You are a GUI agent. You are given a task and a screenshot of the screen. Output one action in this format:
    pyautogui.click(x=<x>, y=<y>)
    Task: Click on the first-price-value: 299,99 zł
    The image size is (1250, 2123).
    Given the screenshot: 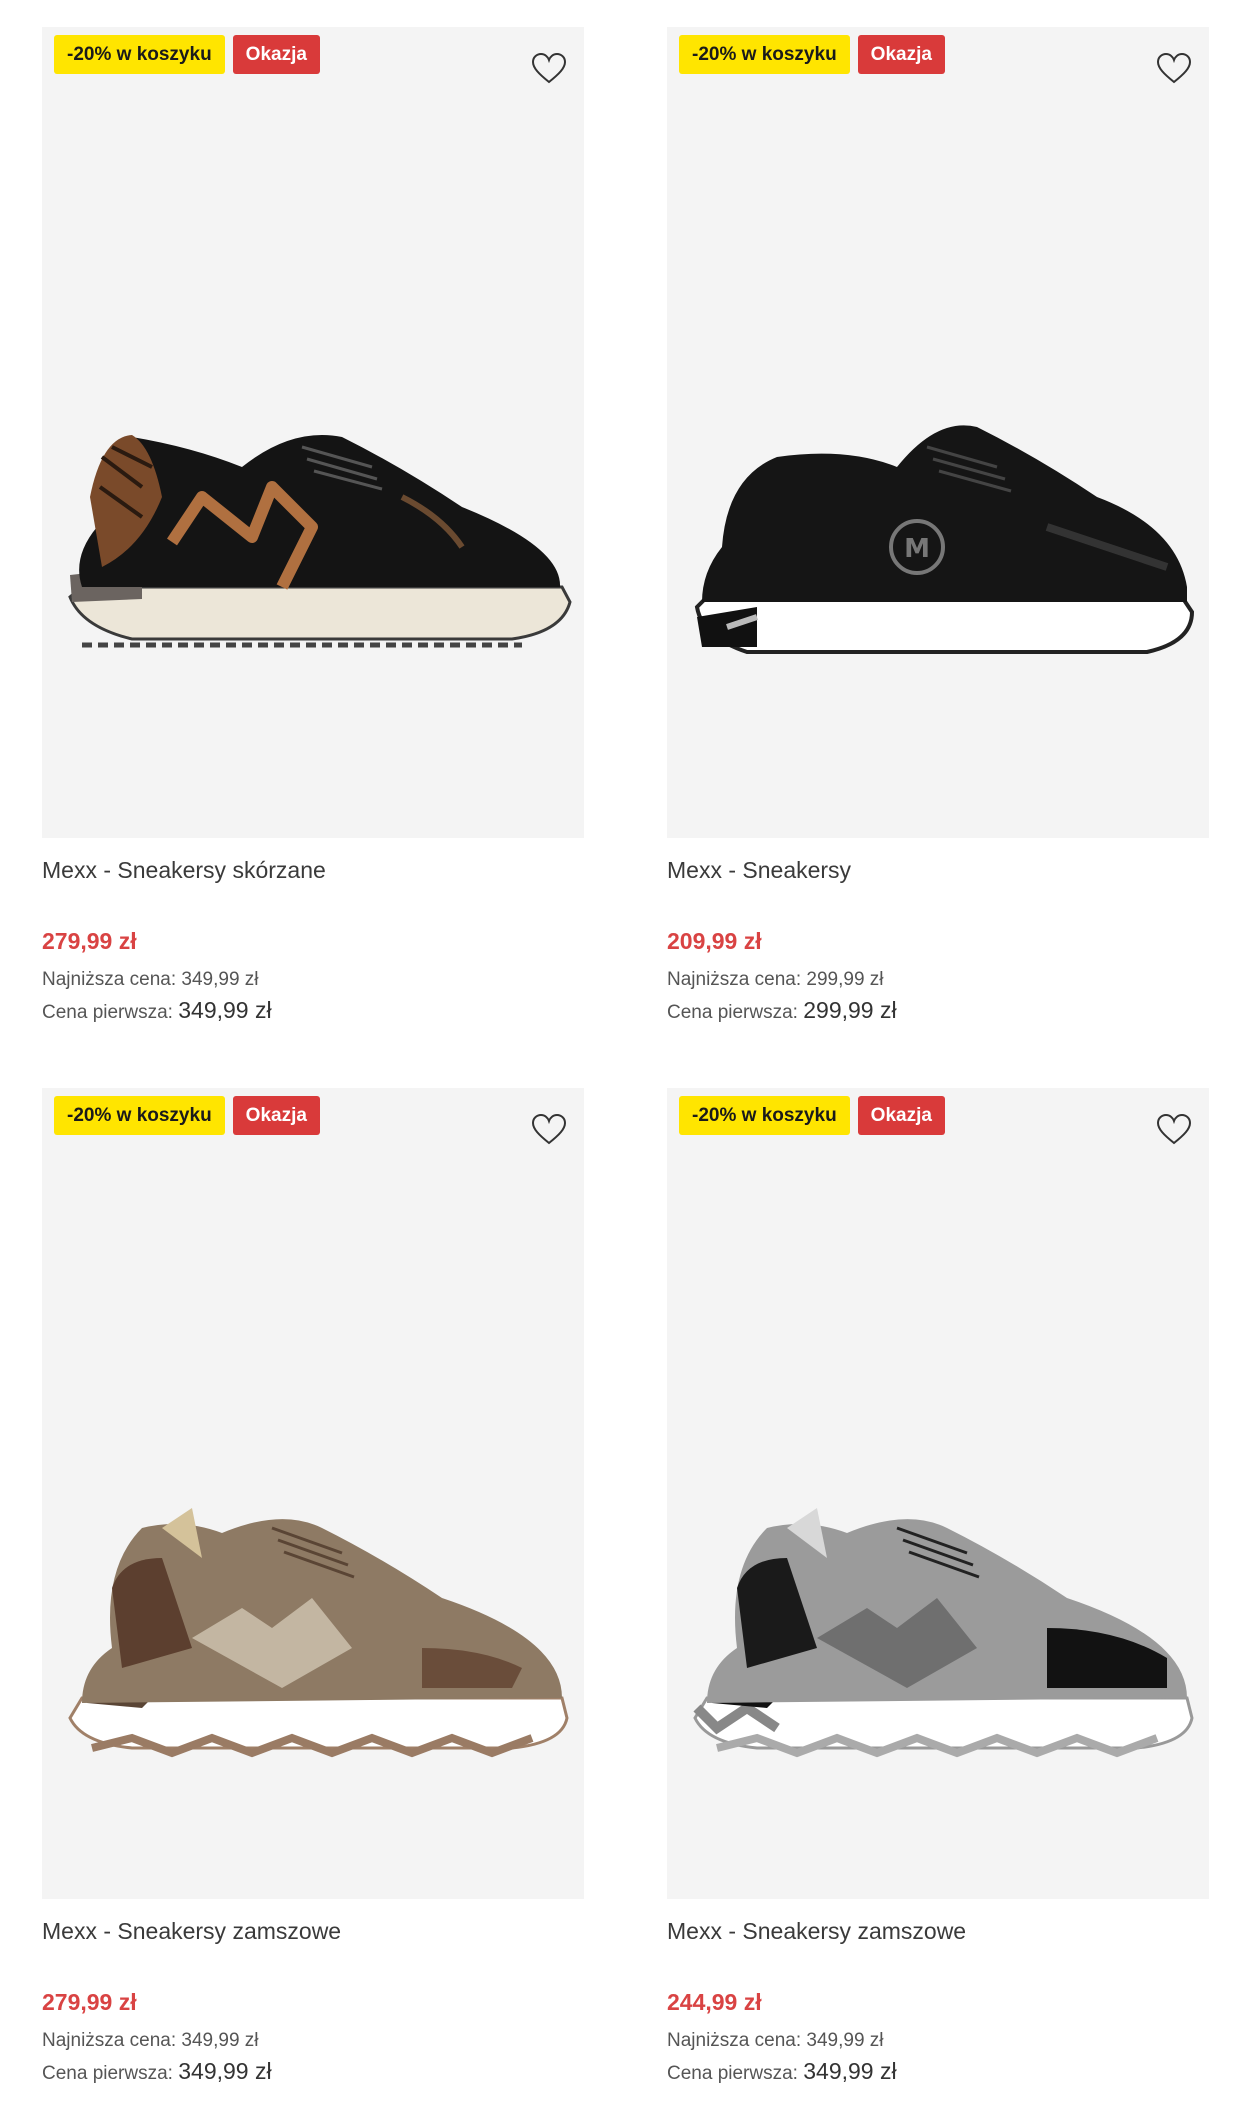 What is the action you would take?
    pyautogui.click(x=850, y=1010)
    